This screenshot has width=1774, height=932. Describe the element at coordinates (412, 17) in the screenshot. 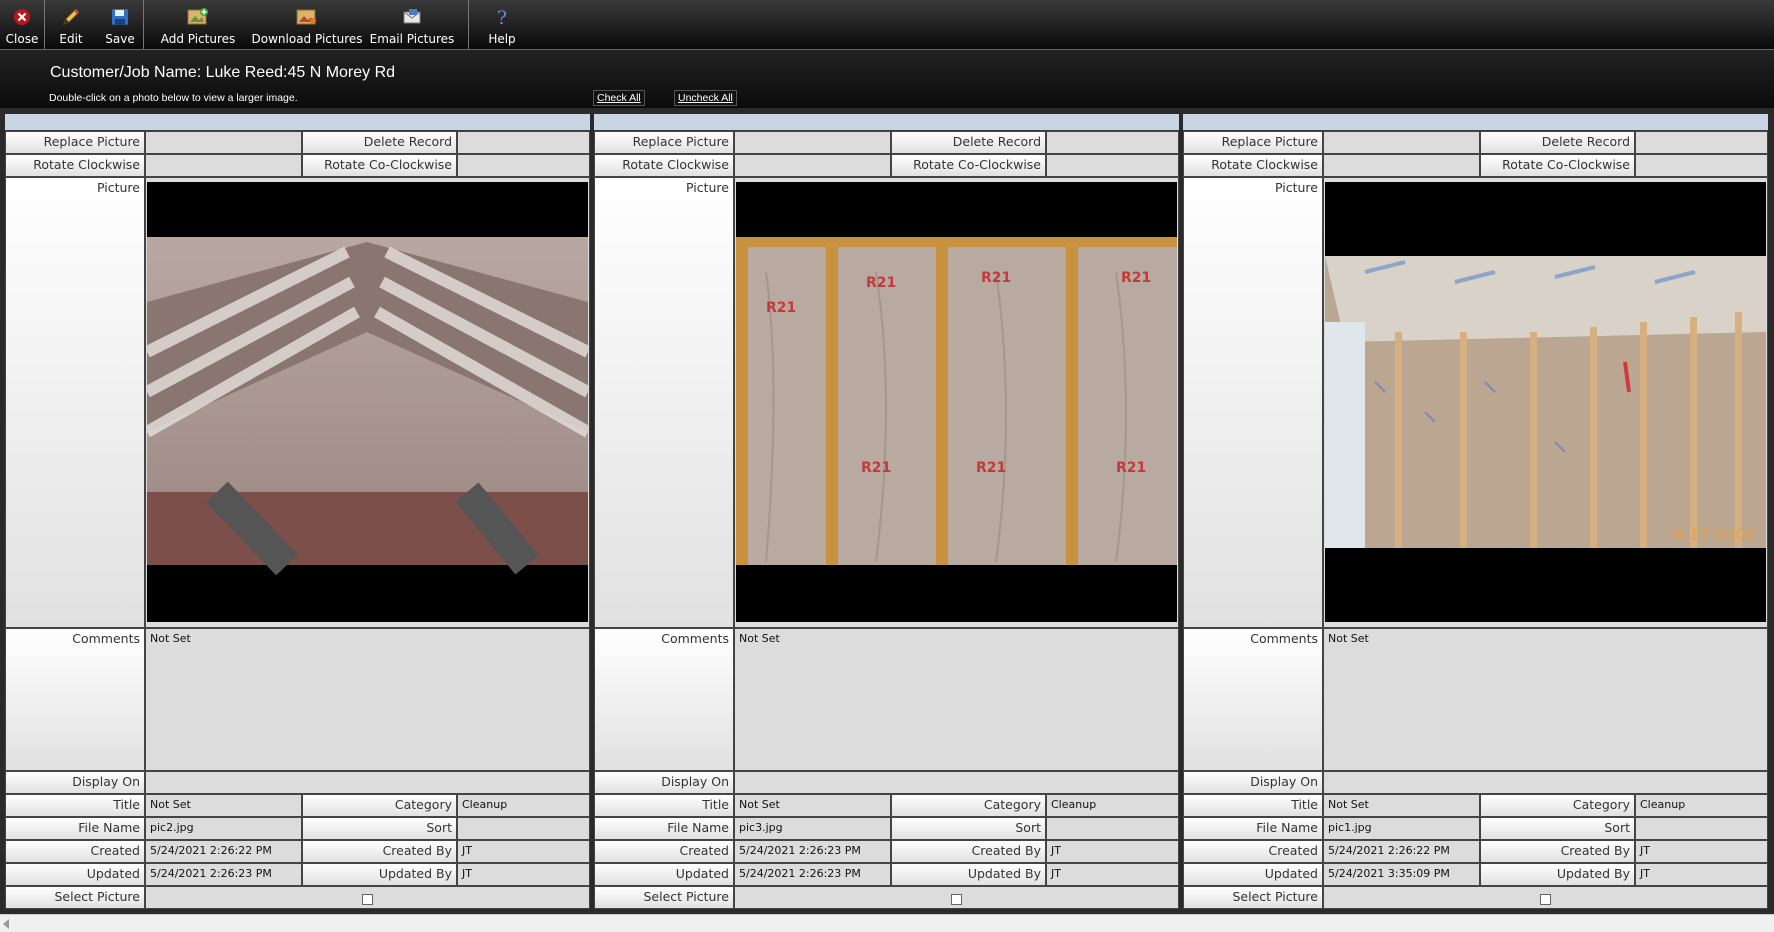

I see `email-picture-icon` at that location.